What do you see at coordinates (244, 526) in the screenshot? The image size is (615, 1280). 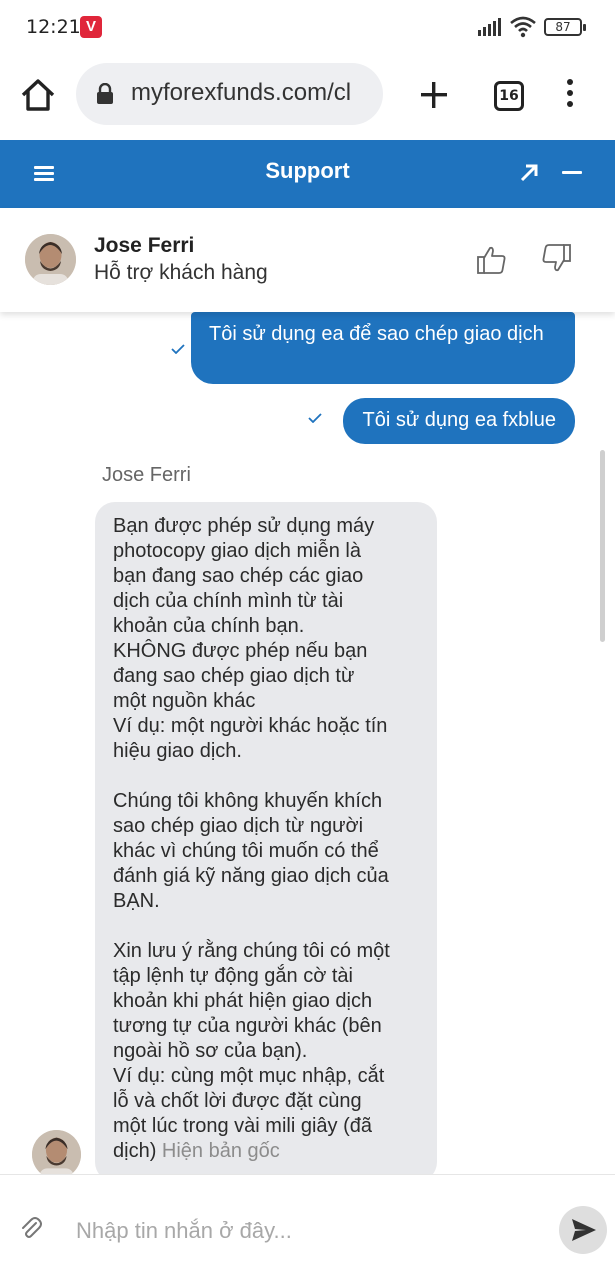 I see `incoming-message-line: Bạn được phép sử dụng máy` at bounding box center [244, 526].